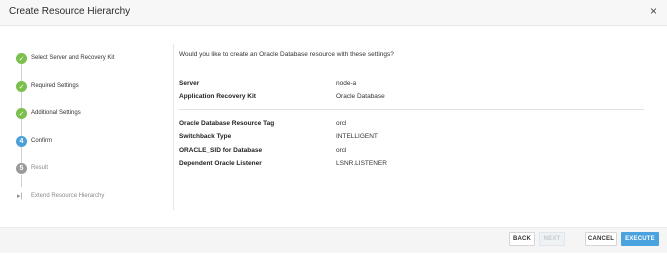 The width and height of the screenshot is (667, 256). What do you see at coordinates (360, 96) in the screenshot?
I see `setting-value-recovery-kit: Oracle Database` at bounding box center [360, 96].